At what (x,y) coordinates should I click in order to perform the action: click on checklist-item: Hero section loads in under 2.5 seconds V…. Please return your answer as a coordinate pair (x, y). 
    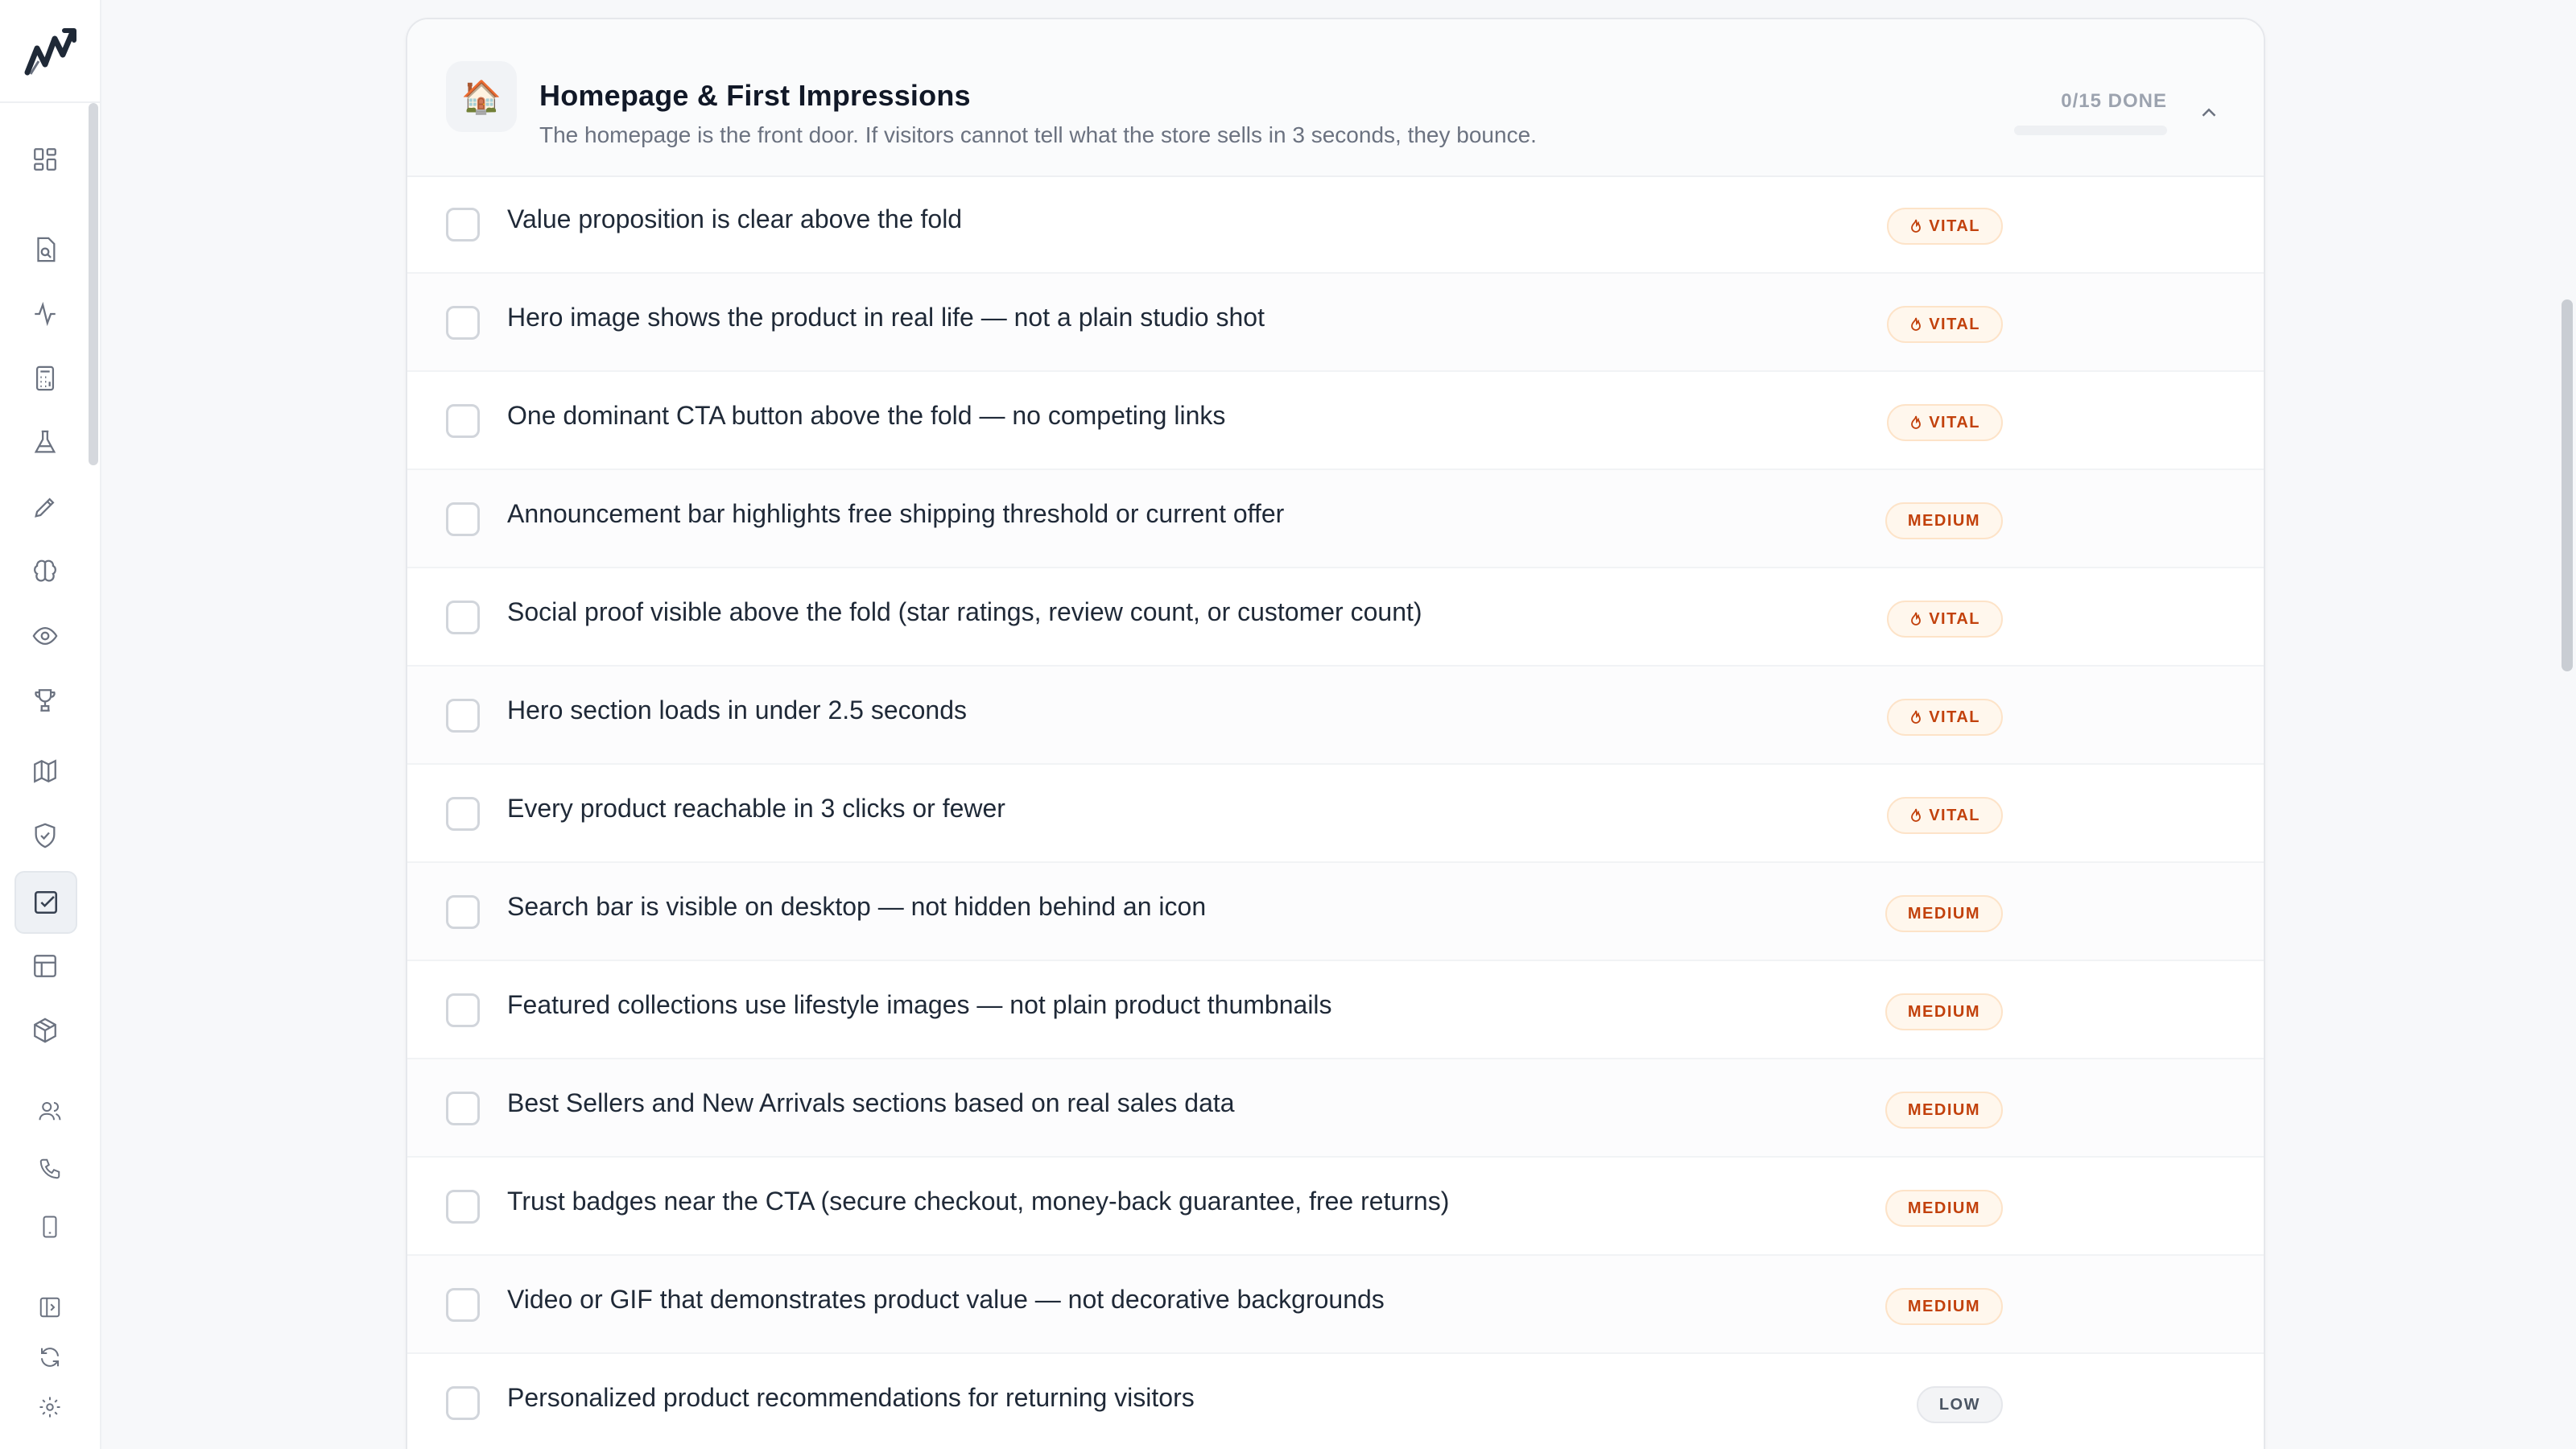
    Looking at the image, I should click on (1335, 716).